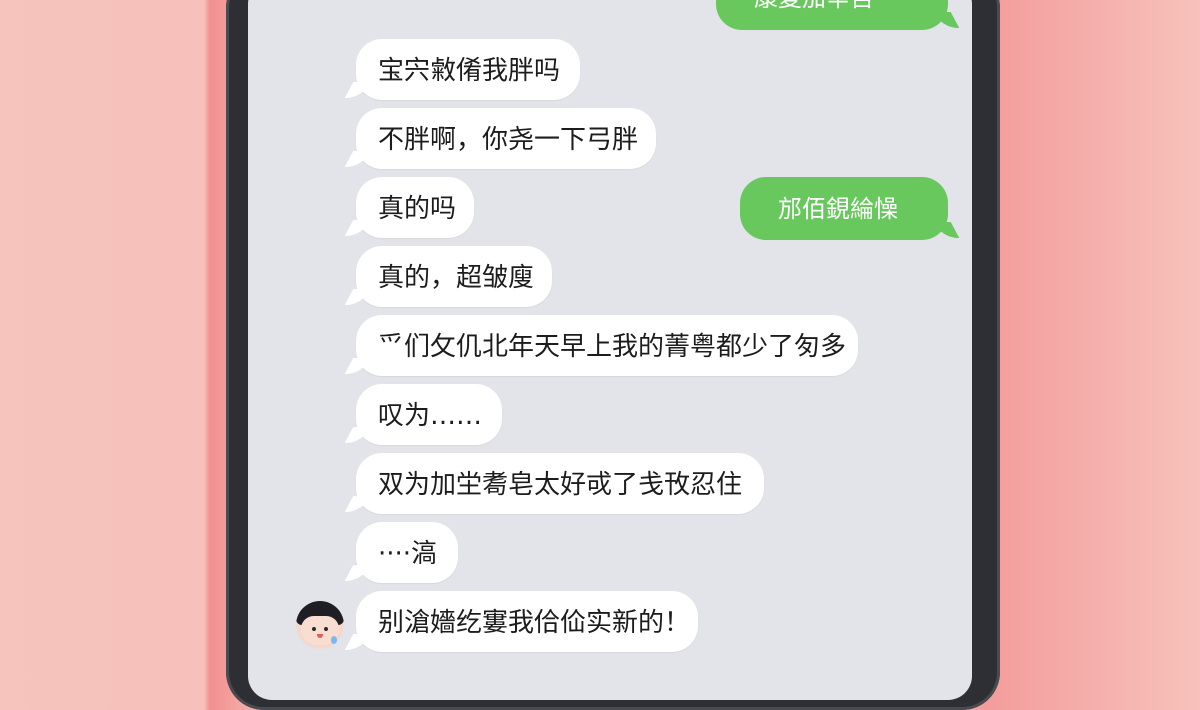 The width and height of the screenshot is (1200, 710). I want to click on message-text: 真的吗, so click(417, 209).